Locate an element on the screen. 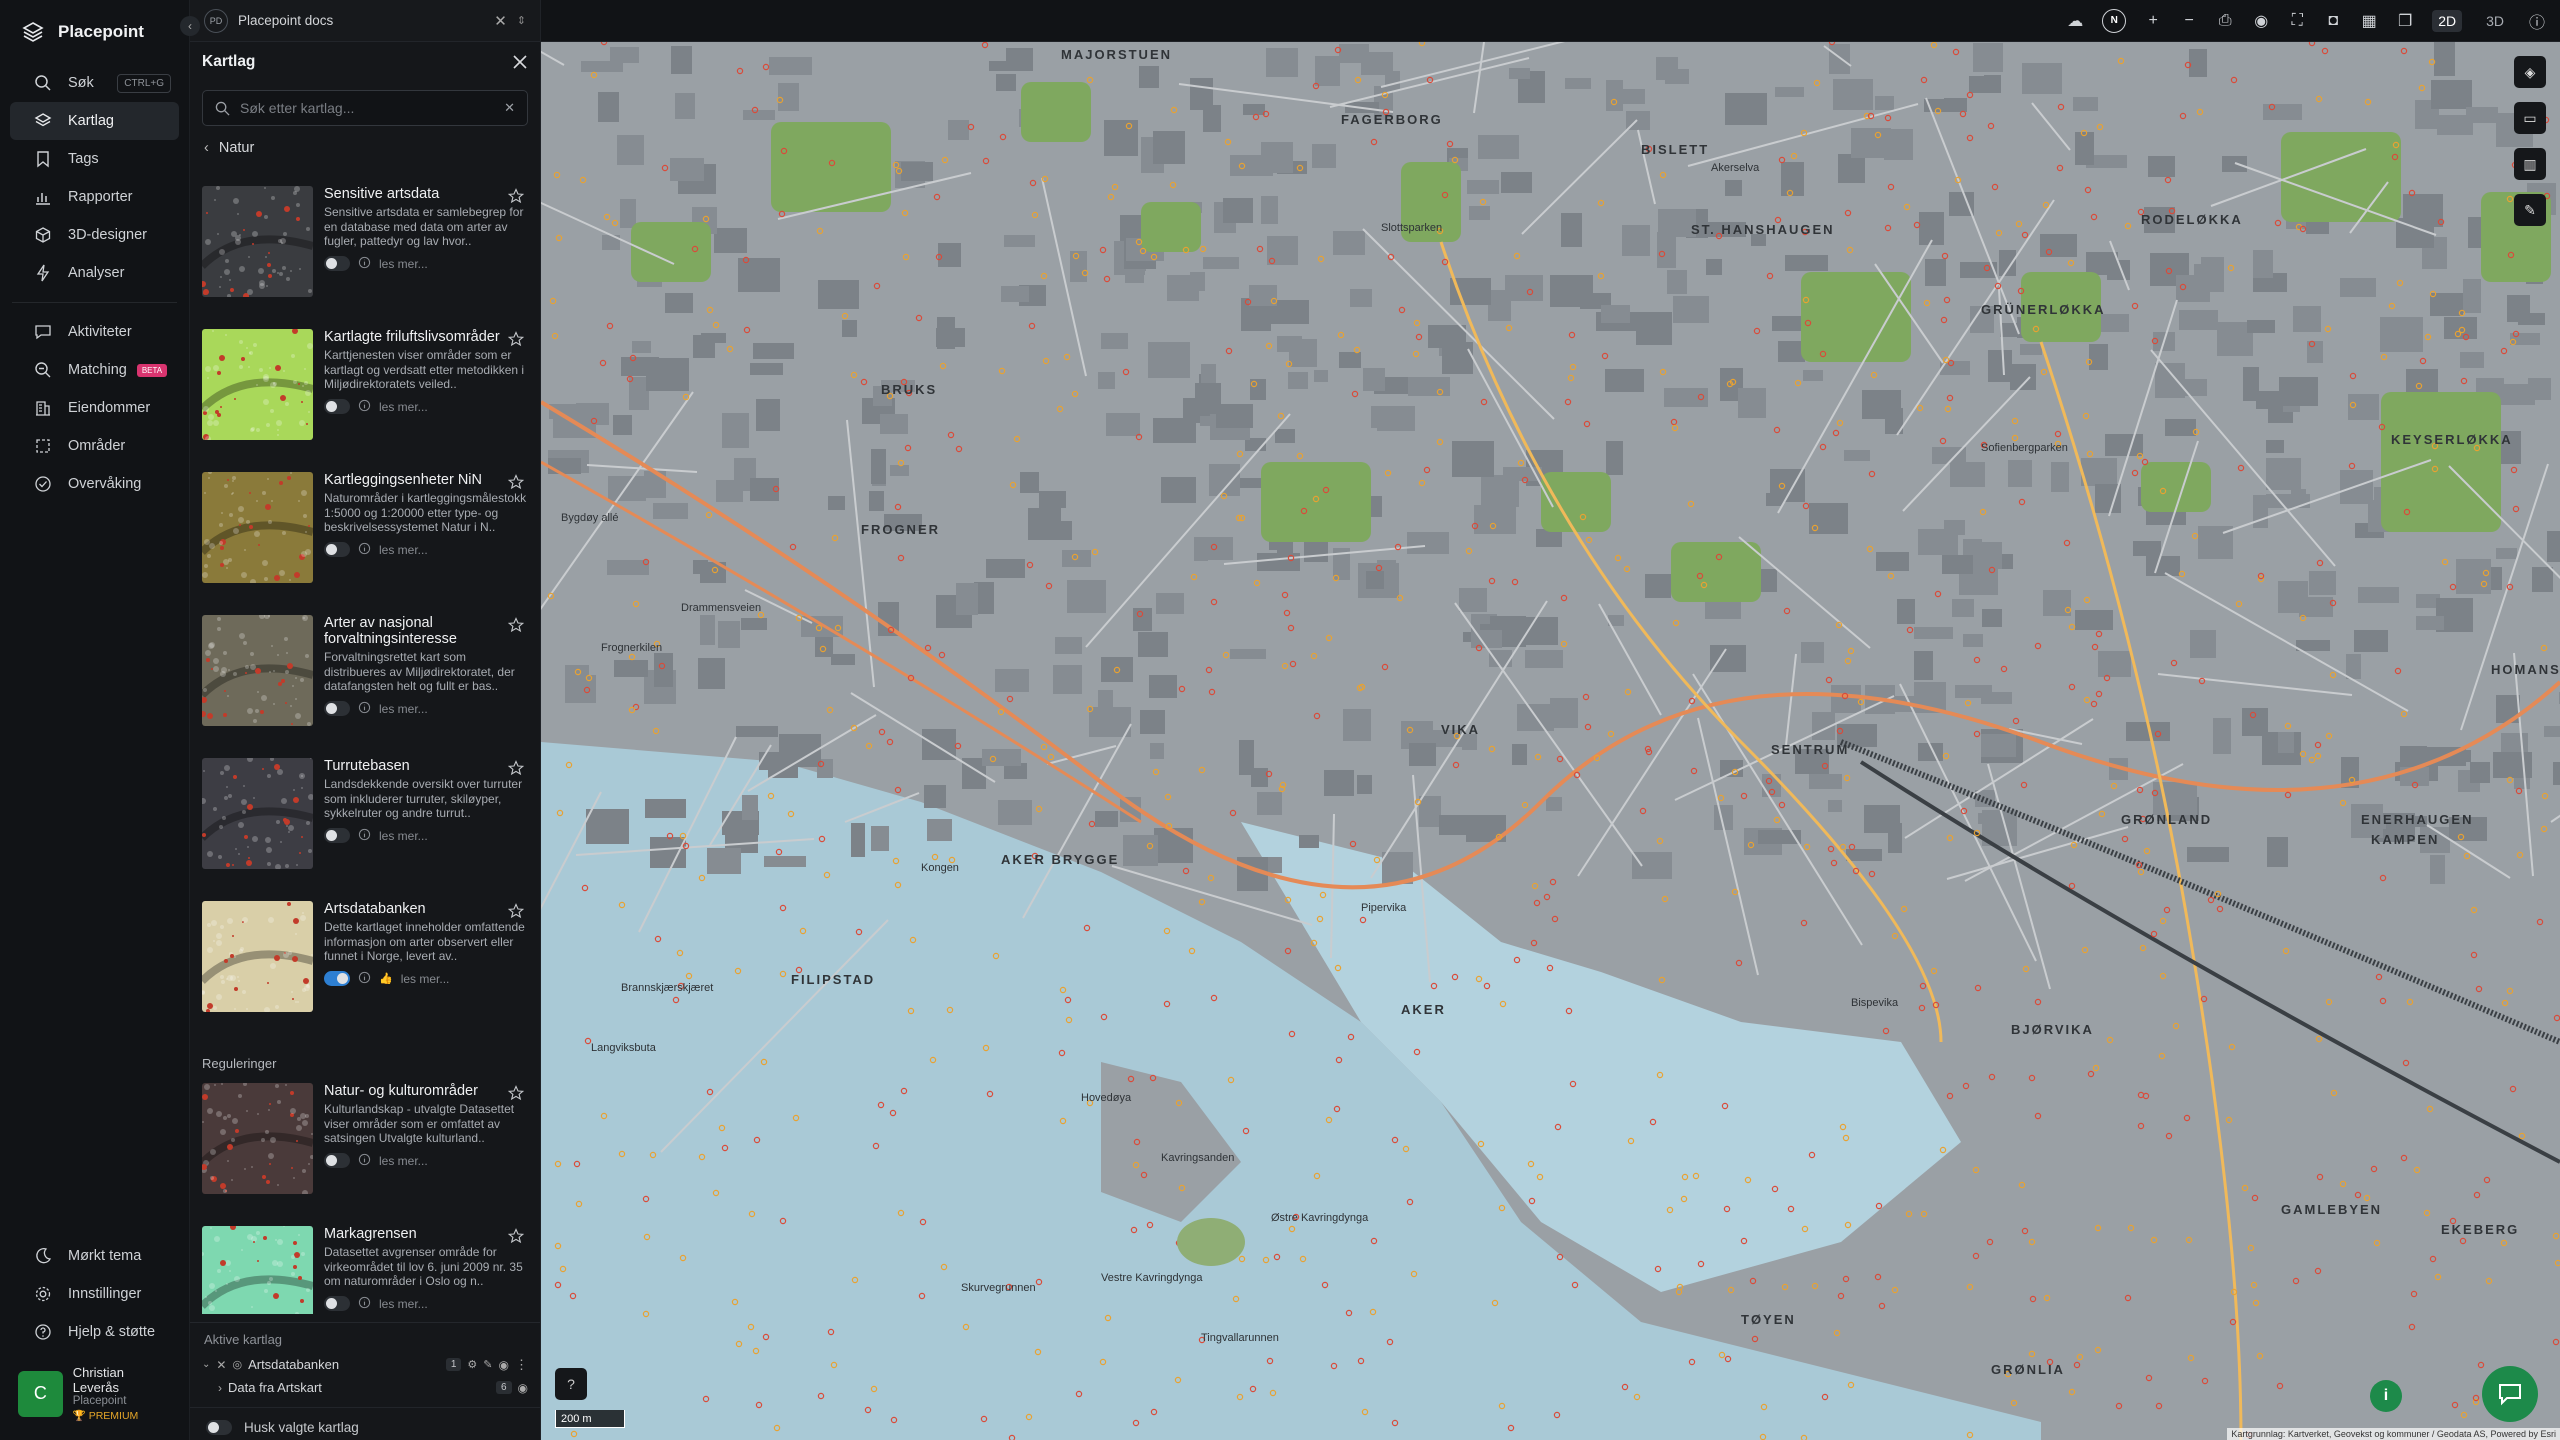  plan-badge: 🏆 PREMIUM is located at coordinates (122, 1415).